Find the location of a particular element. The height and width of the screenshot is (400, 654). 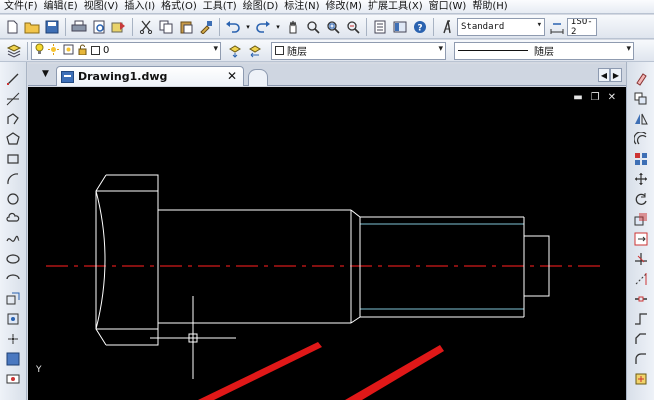

point-icon is located at coordinates (13, 339).